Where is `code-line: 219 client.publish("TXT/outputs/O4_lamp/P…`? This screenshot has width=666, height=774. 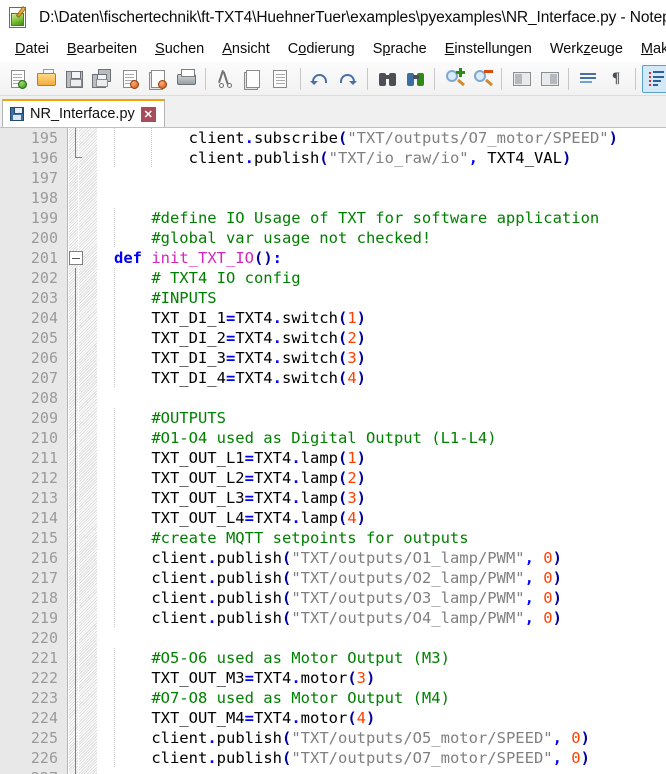
code-line: 219 client.publish("TXT/outputs/O4_lamp/P… is located at coordinates (333, 618).